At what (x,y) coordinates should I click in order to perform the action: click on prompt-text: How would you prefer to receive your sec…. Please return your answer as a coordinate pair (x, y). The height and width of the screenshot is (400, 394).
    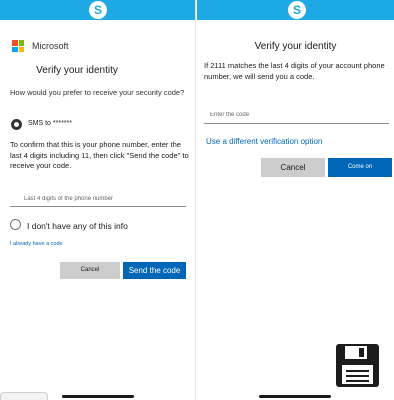
    Looking at the image, I should click on (97, 92).